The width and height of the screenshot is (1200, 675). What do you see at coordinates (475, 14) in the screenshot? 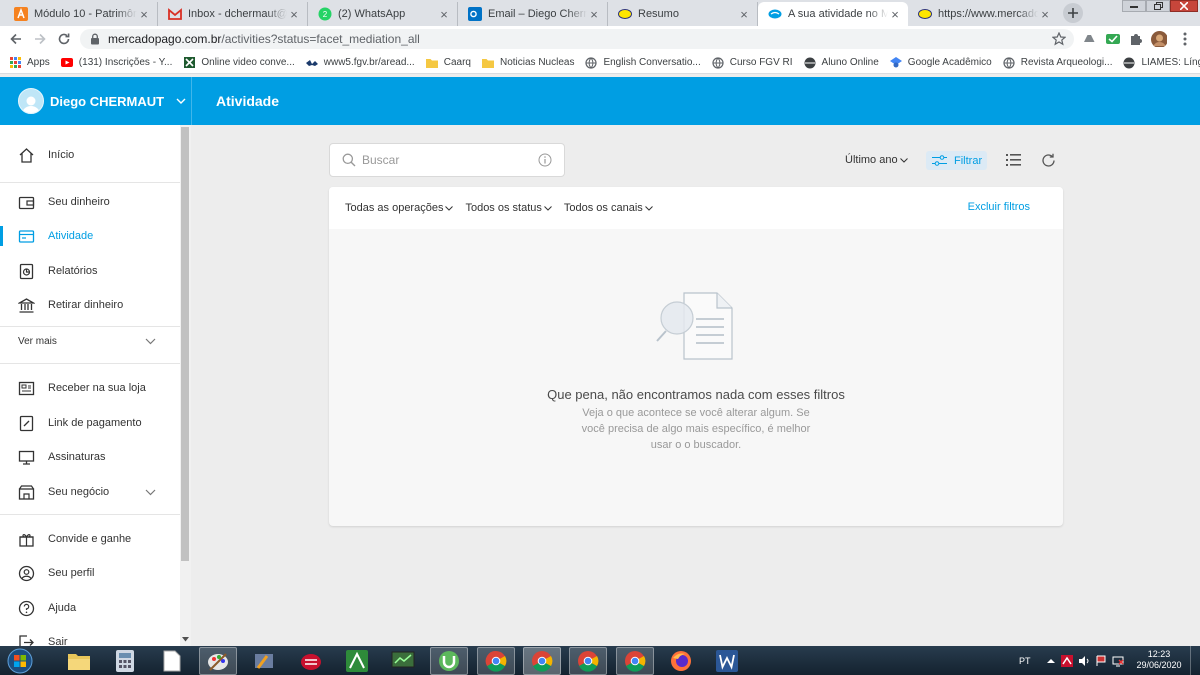
I see `outlook-icon` at bounding box center [475, 14].